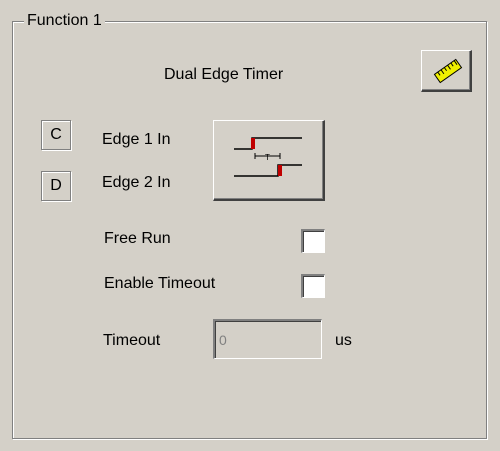 This screenshot has height=451, width=500. Describe the element at coordinates (137, 238) in the screenshot. I see `free-run-label: Free Run` at that location.